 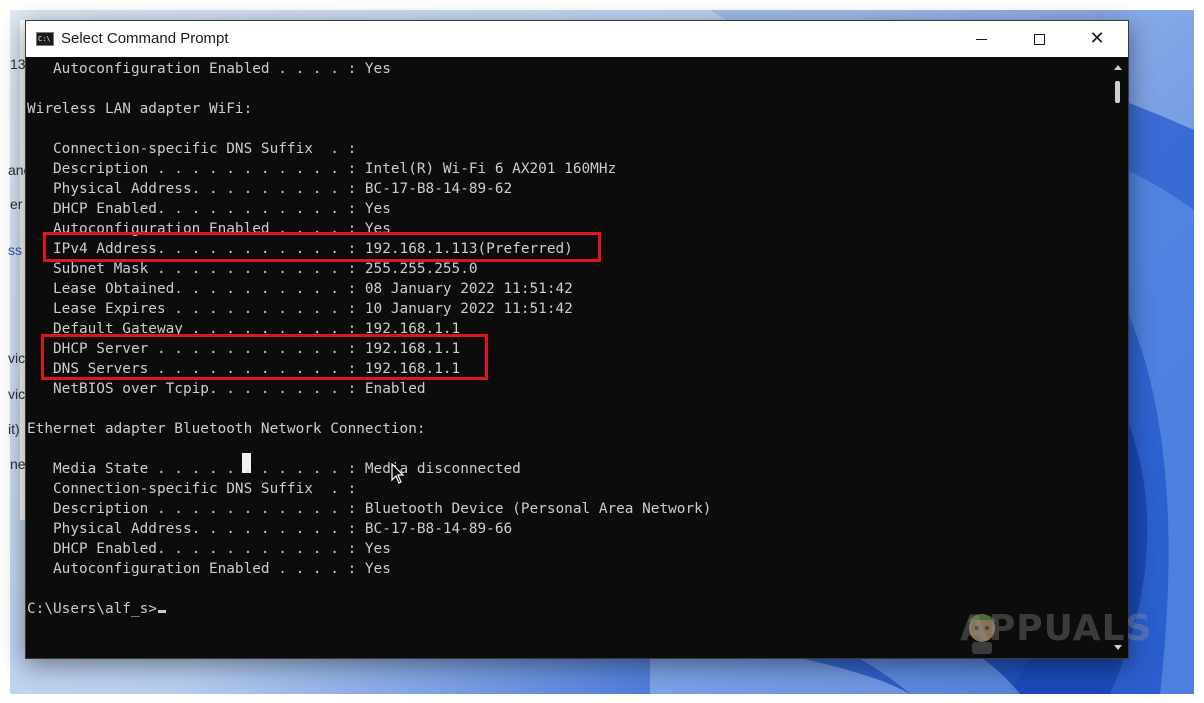 What do you see at coordinates (1119, 357) in the screenshot?
I see `vertical-scrollbar` at bounding box center [1119, 357].